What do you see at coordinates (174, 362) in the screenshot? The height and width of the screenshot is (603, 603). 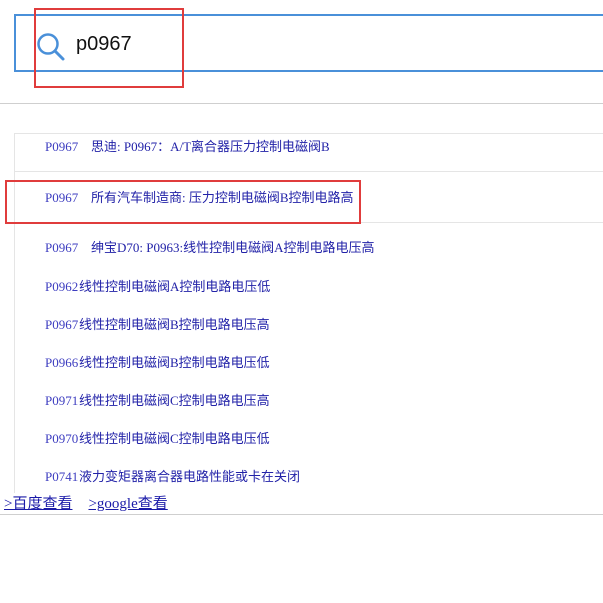 I see `result-desc: 线性控制电磁阀B控制电路电压低` at bounding box center [174, 362].